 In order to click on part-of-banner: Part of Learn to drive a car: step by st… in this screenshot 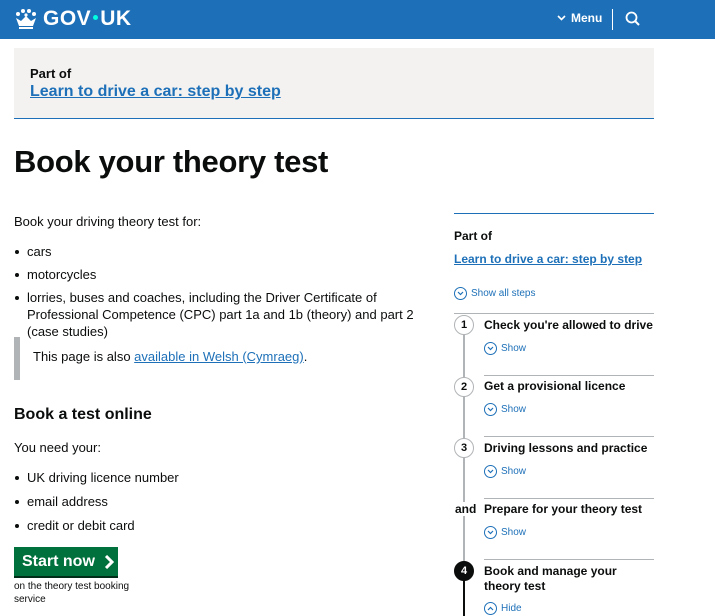, I will do `click(334, 83)`.